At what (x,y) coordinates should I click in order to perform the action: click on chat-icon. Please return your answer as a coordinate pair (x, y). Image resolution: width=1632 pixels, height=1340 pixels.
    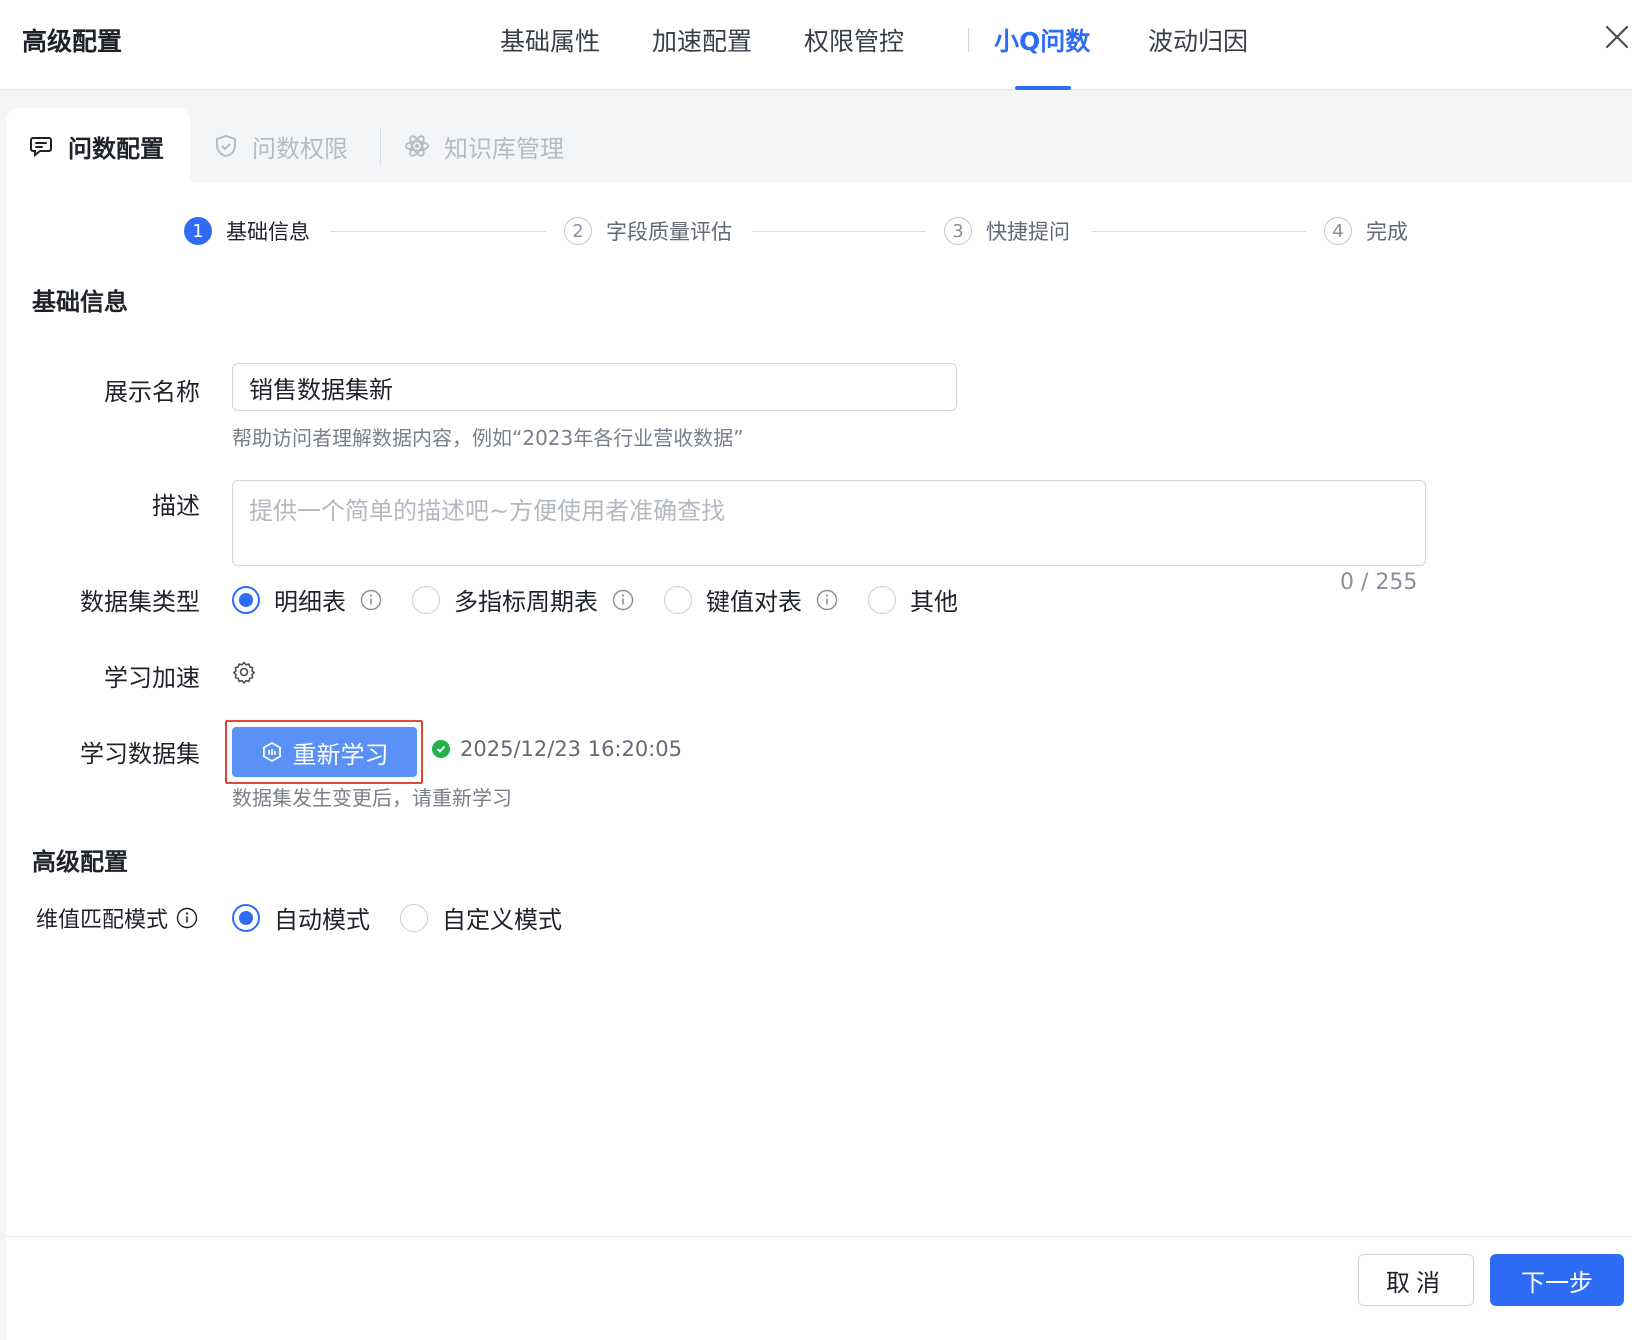
    Looking at the image, I should click on (41, 146).